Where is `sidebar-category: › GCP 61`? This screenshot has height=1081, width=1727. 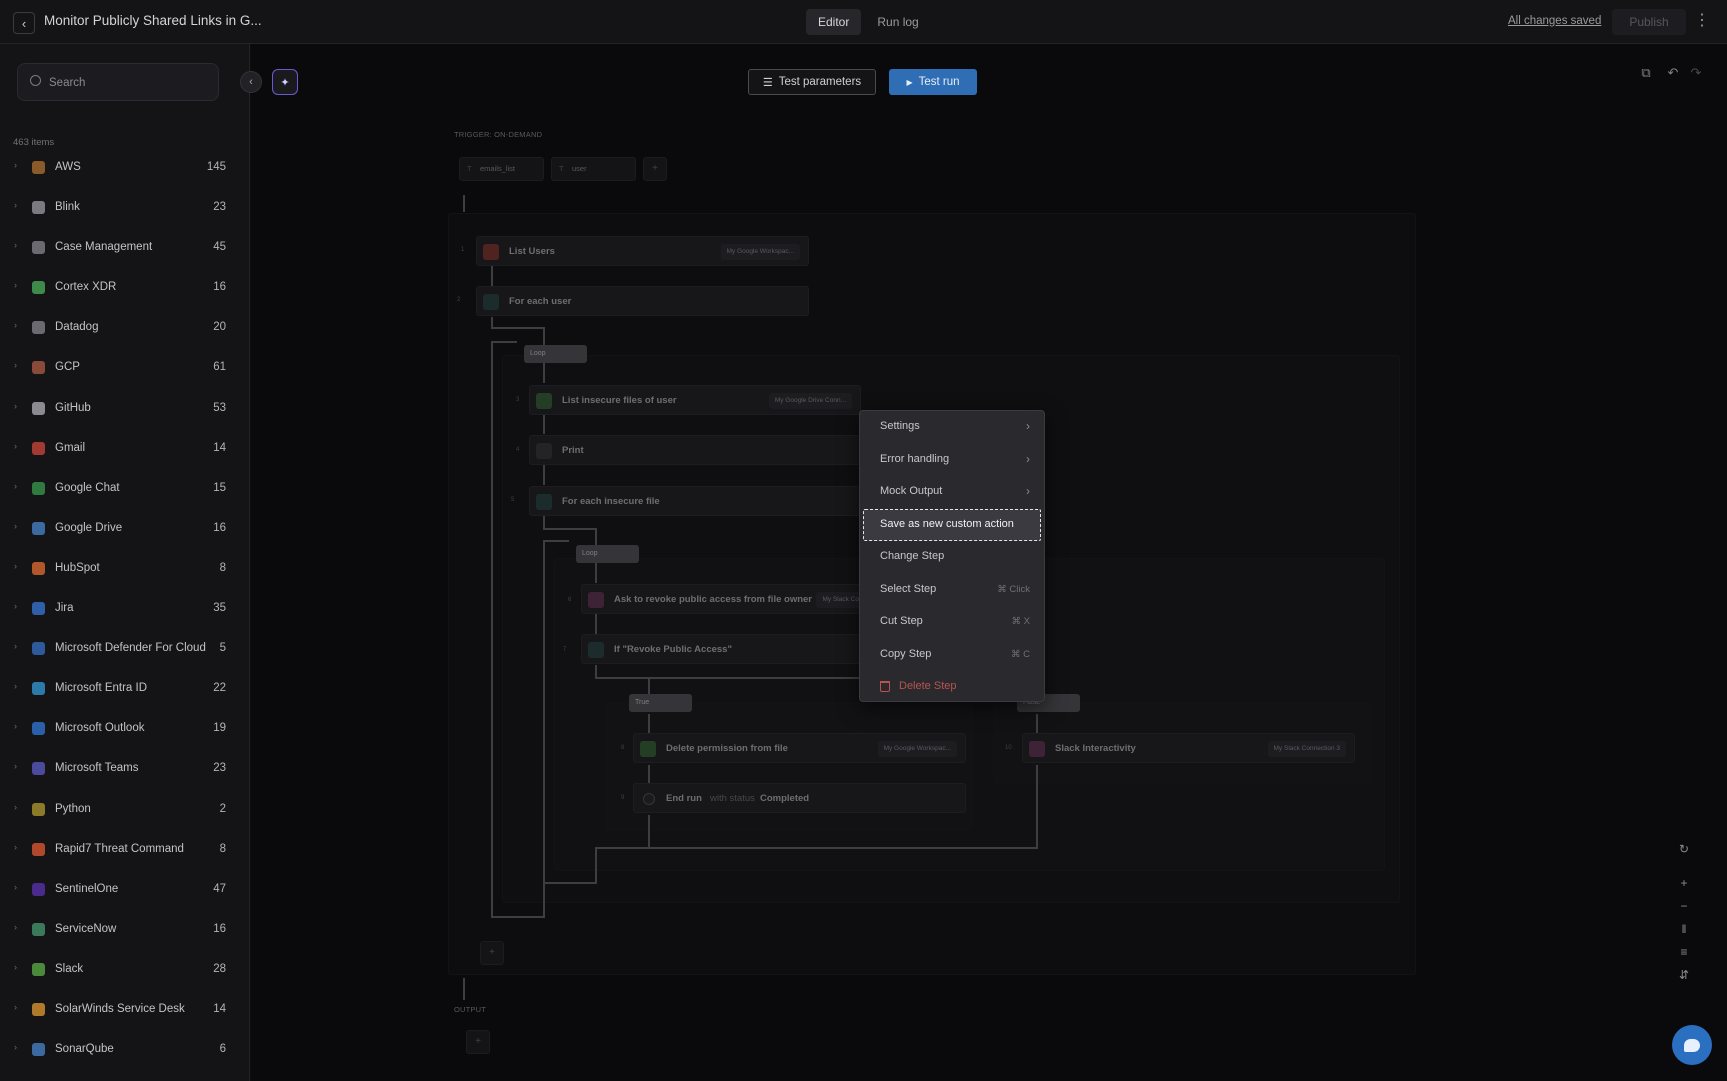 sidebar-category: › GCP 61 is located at coordinates (125, 368).